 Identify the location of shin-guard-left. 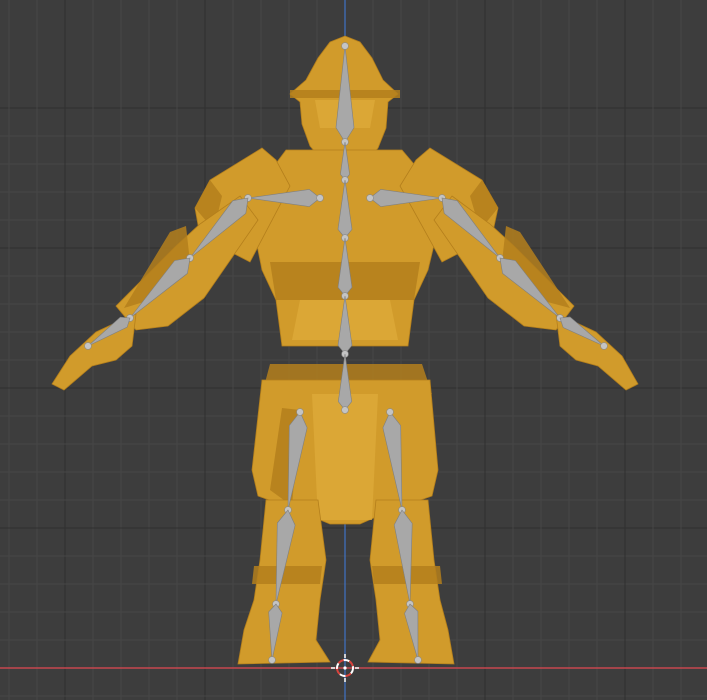
(287, 575).